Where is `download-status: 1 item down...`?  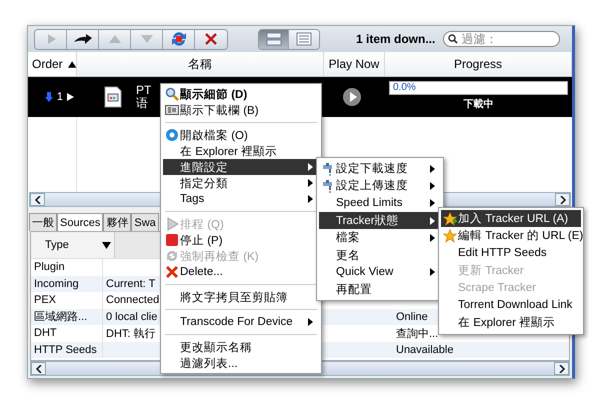
download-status: 1 item down... is located at coordinates (396, 39).